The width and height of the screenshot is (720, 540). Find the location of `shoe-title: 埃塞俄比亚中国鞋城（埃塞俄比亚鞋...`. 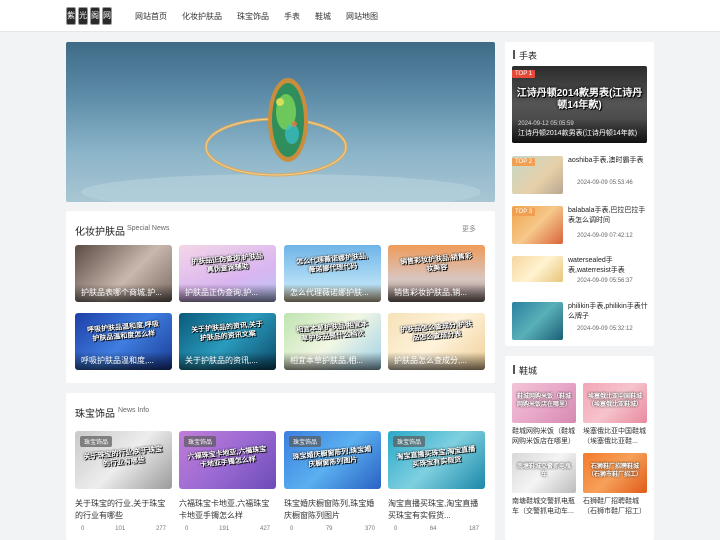

shoe-title: 埃塞俄比亚中国鞋城（埃塞俄比亚鞋... is located at coordinates (616, 437).